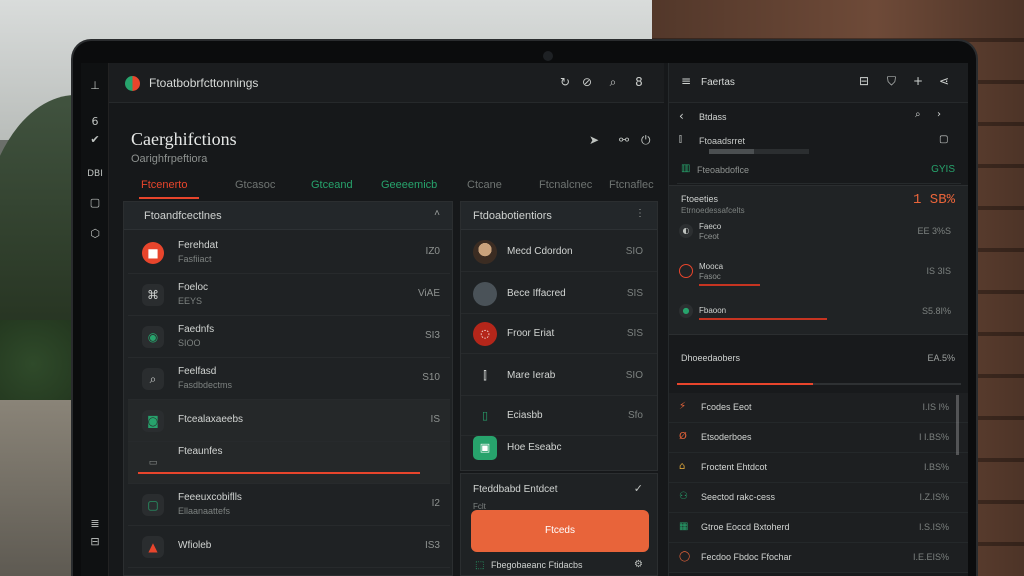  I want to click on link-icon: ⚯, so click(624, 140).